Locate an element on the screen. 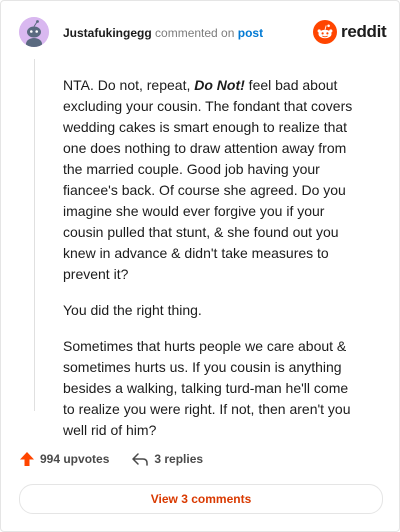  reddit-logo: reddit is located at coordinates (350, 32).